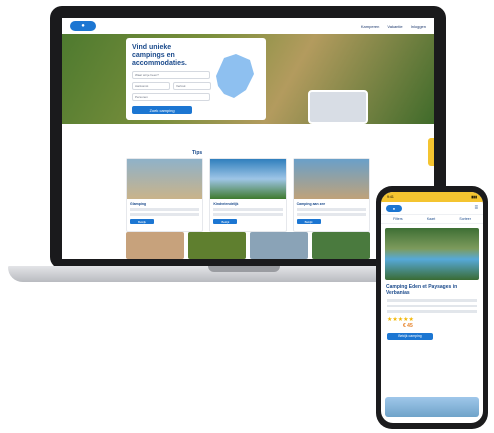 This screenshot has height=433, width=494. I want to click on camping-title: Camping Eden et Paysages in Verbanias, so click(432, 290).